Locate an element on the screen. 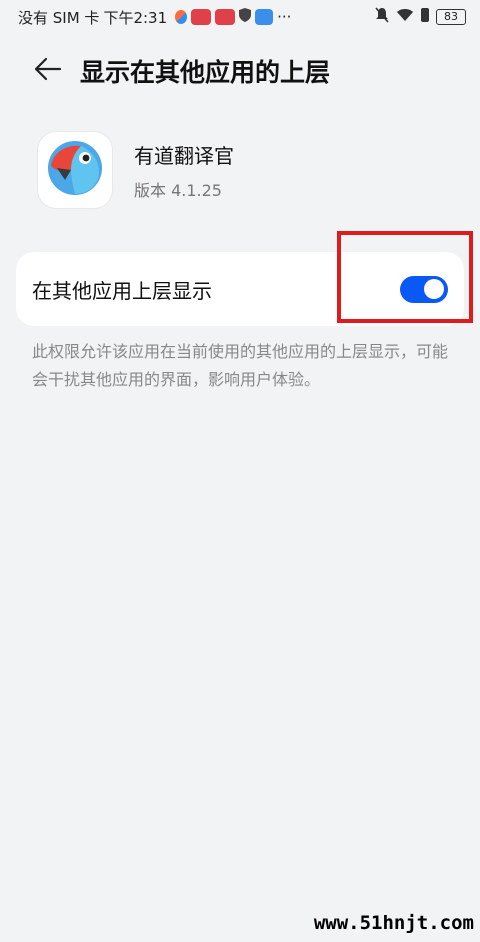 The image size is (480, 942). page-header: 显示在其他应用的上层 is located at coordinates (240, 71).